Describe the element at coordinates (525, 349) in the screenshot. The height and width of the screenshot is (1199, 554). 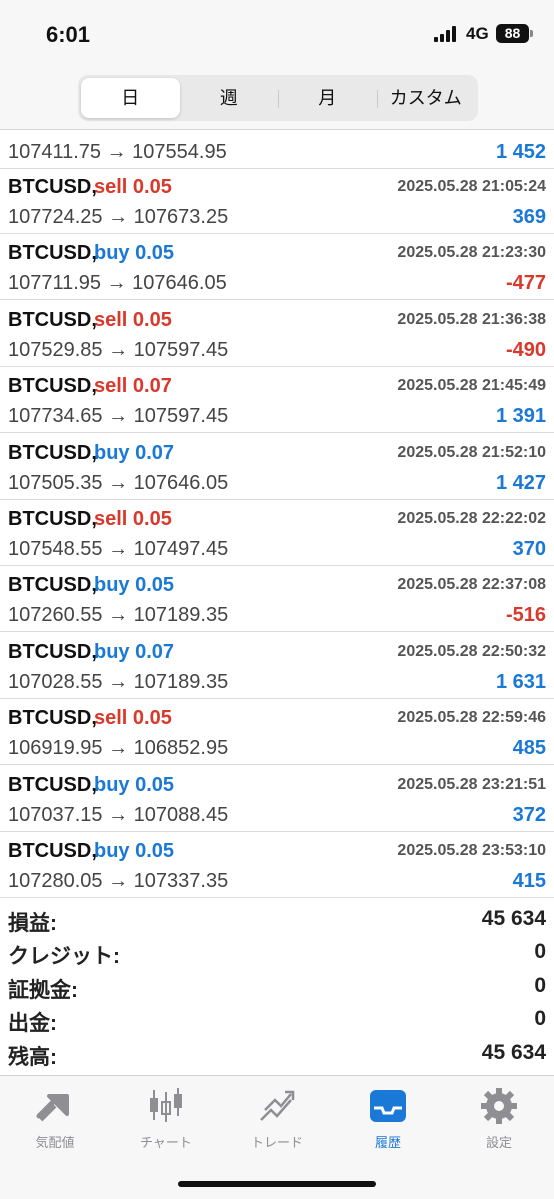
I see `deal-profit: -490` at that location.